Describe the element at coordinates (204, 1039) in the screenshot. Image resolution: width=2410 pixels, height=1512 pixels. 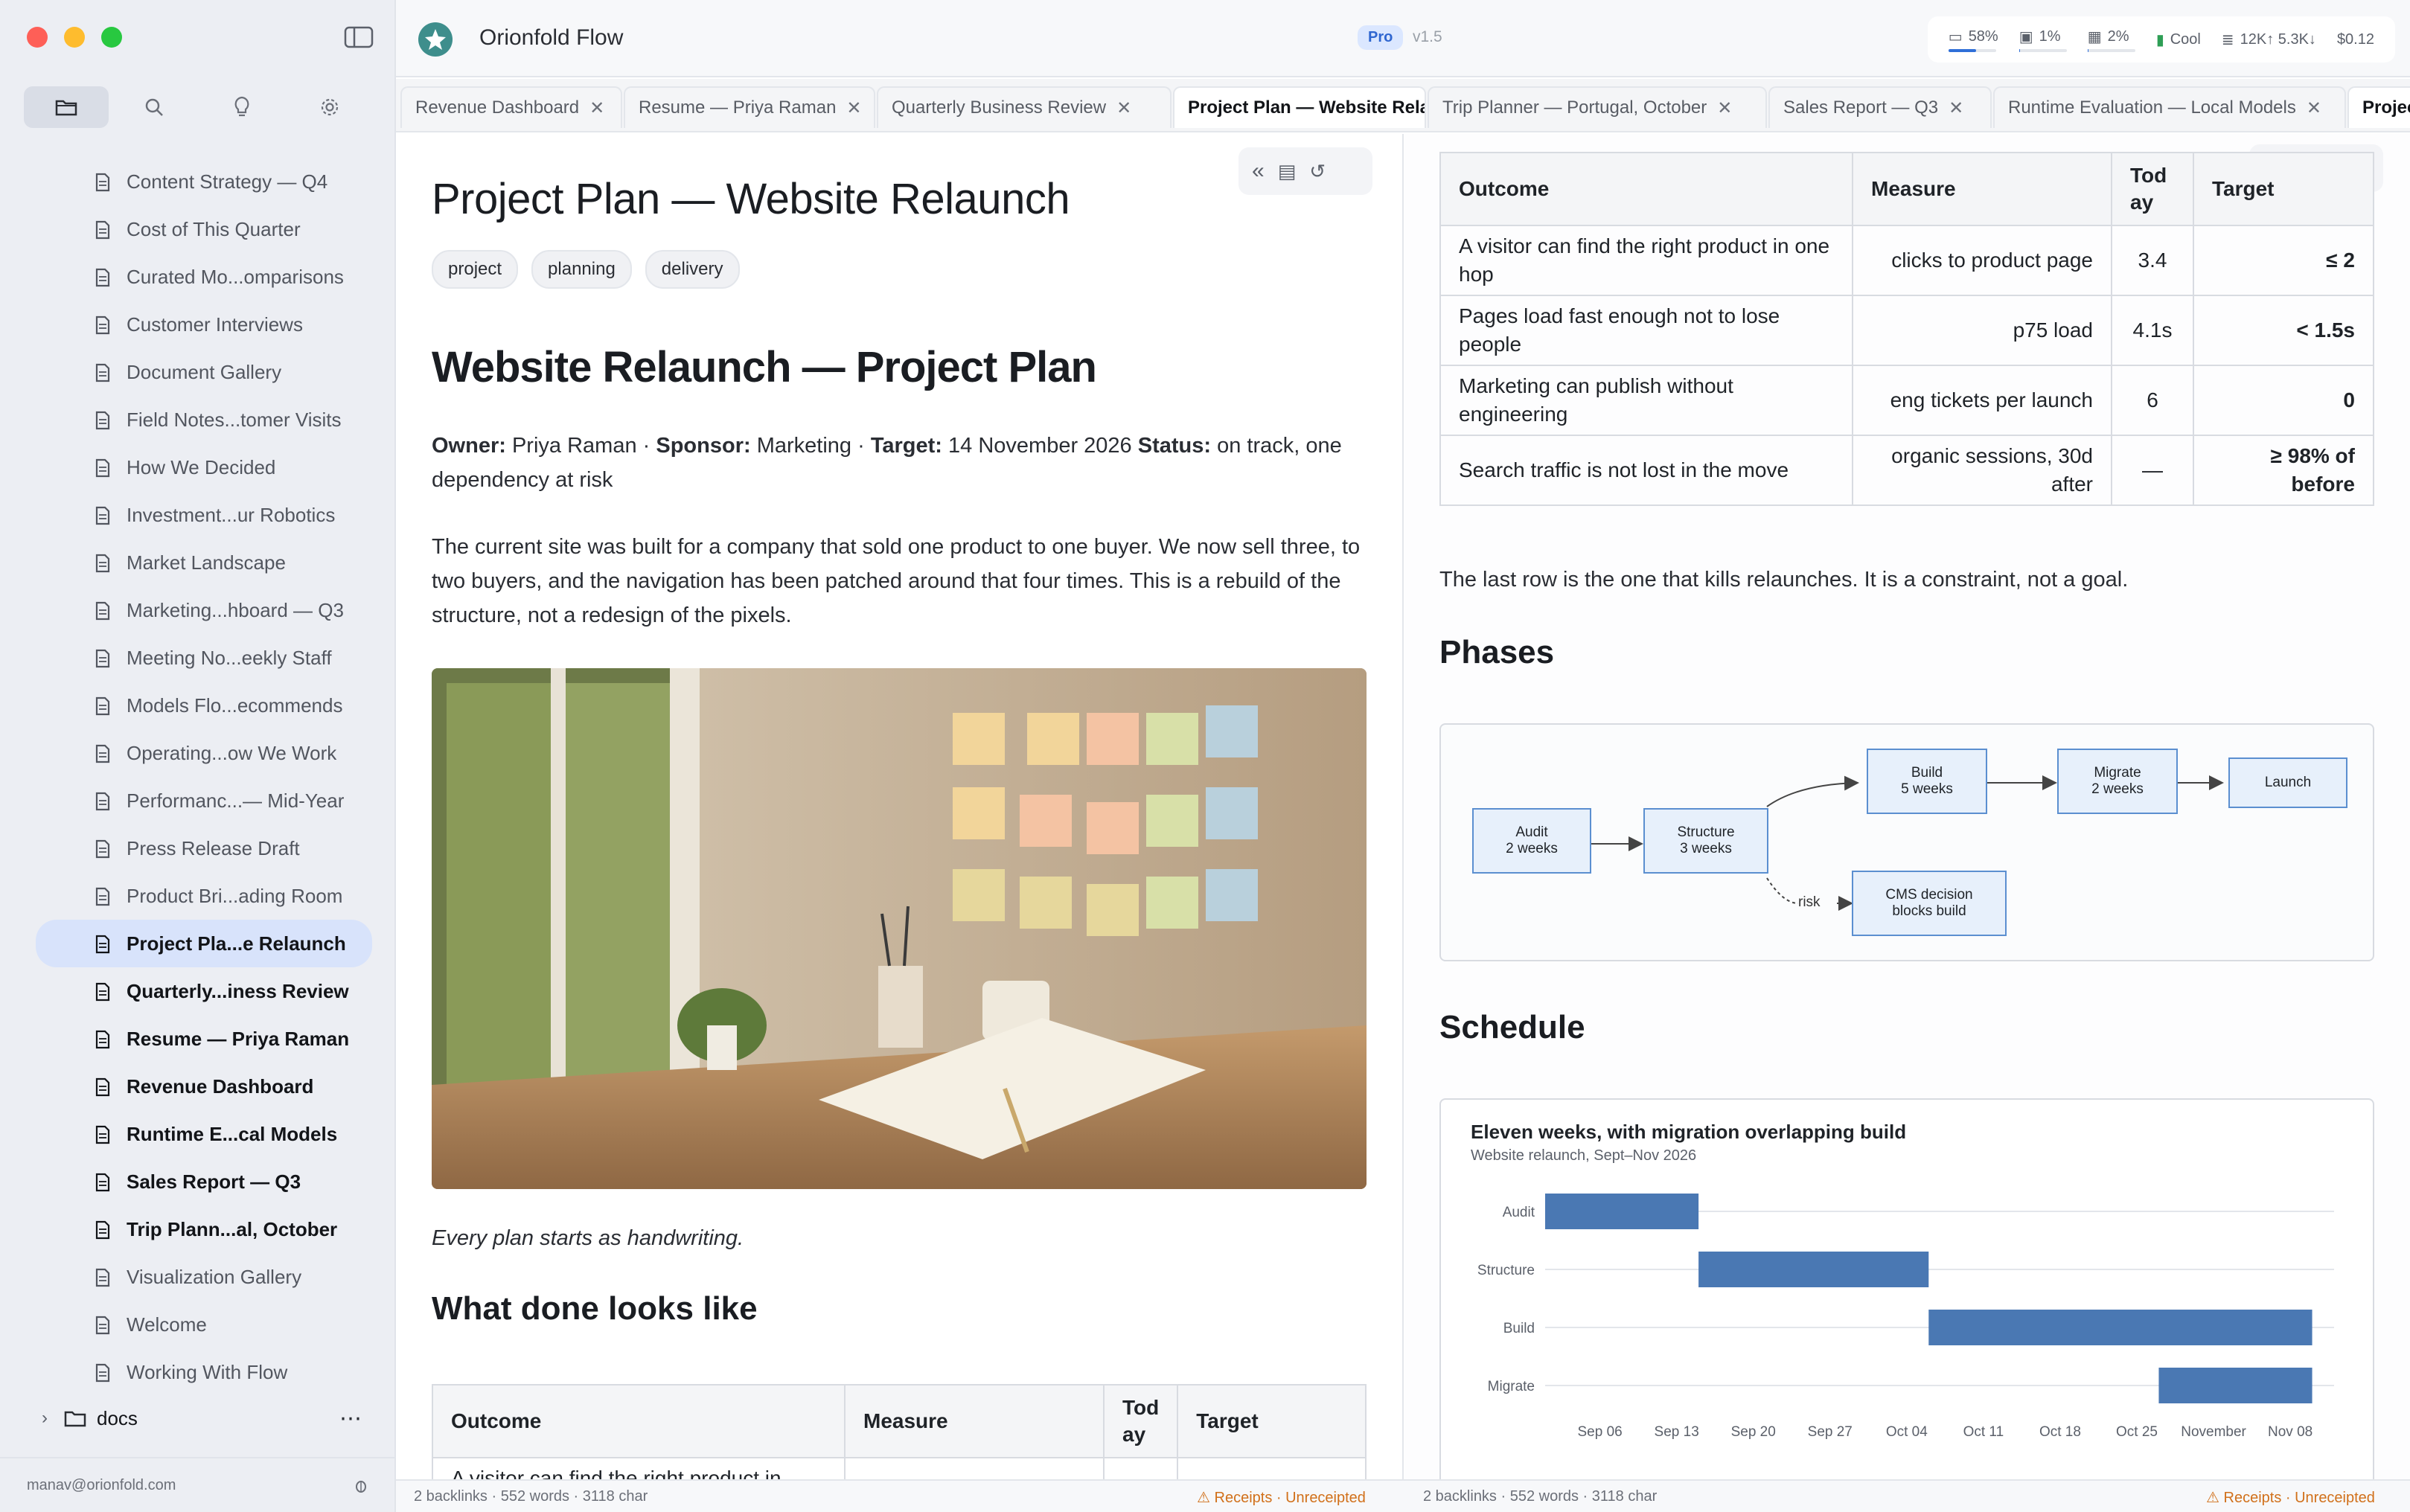
I see `sidebar-item: Resume — Priya Raman` at that location.